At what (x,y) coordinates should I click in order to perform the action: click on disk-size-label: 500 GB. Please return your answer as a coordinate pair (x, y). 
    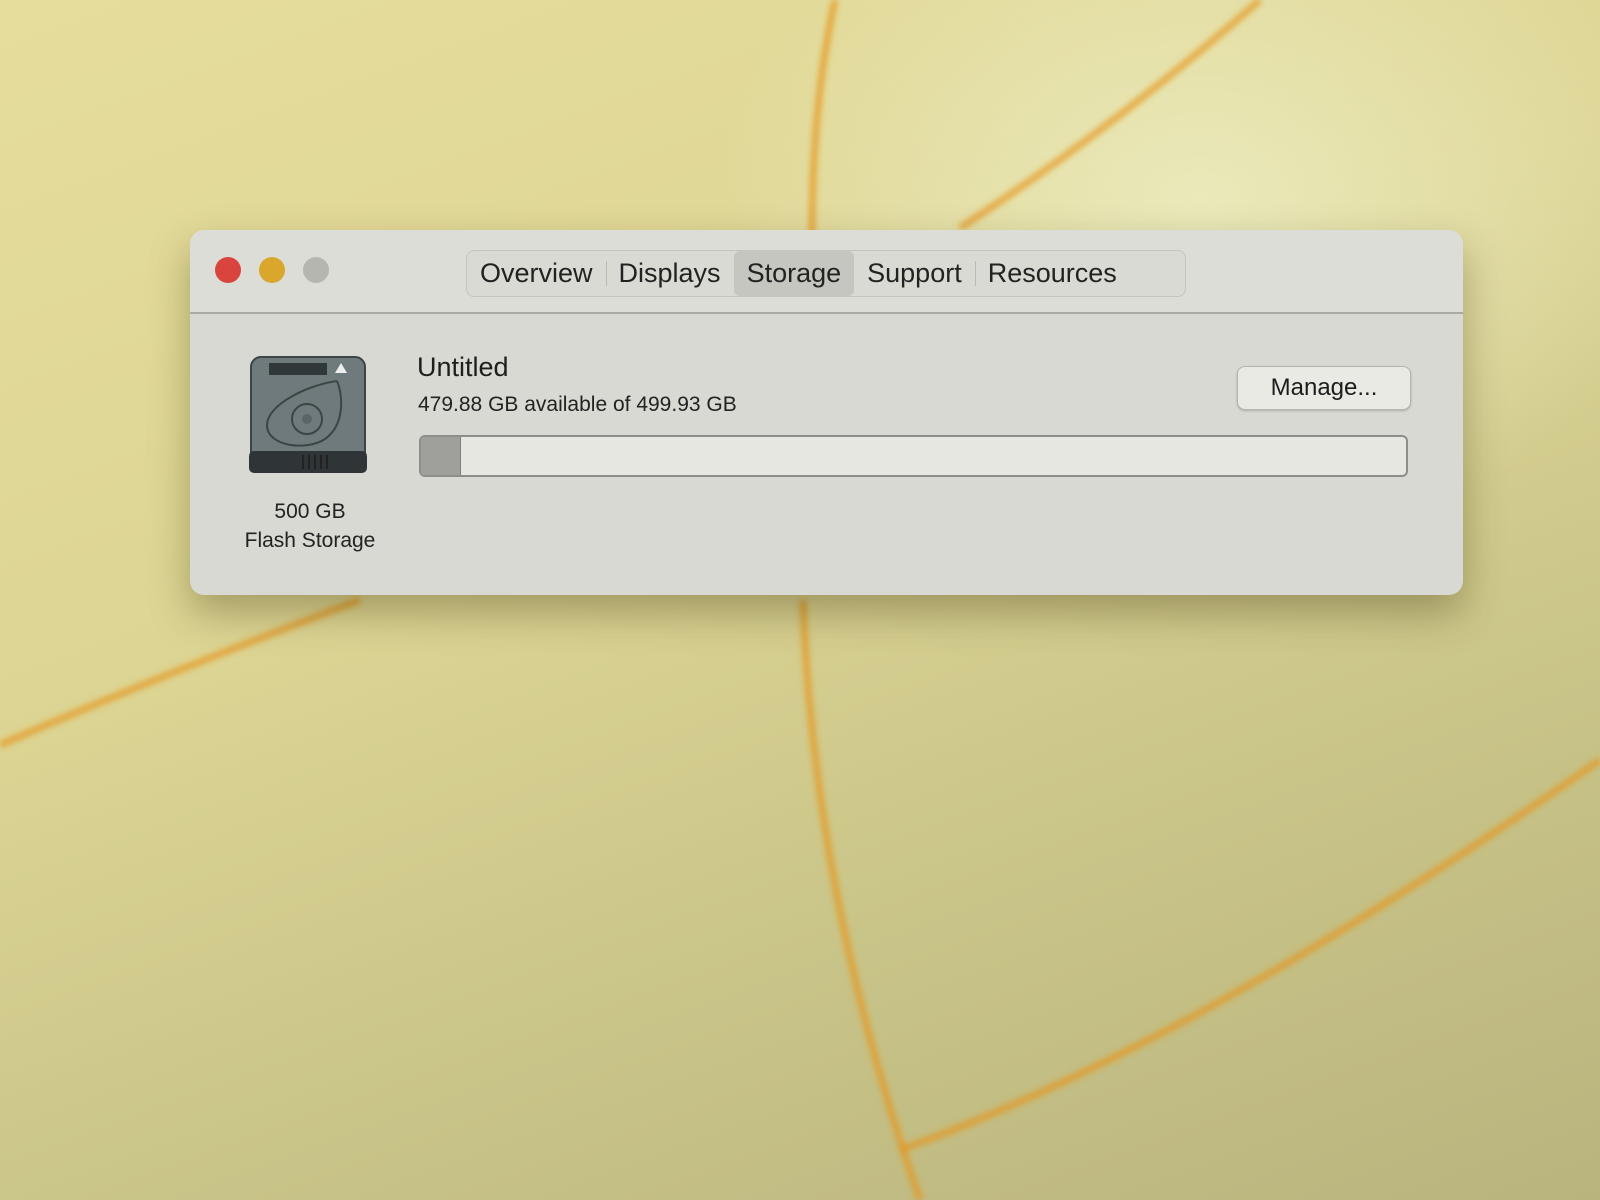
    Looking at the image, I should click on (310, 511).